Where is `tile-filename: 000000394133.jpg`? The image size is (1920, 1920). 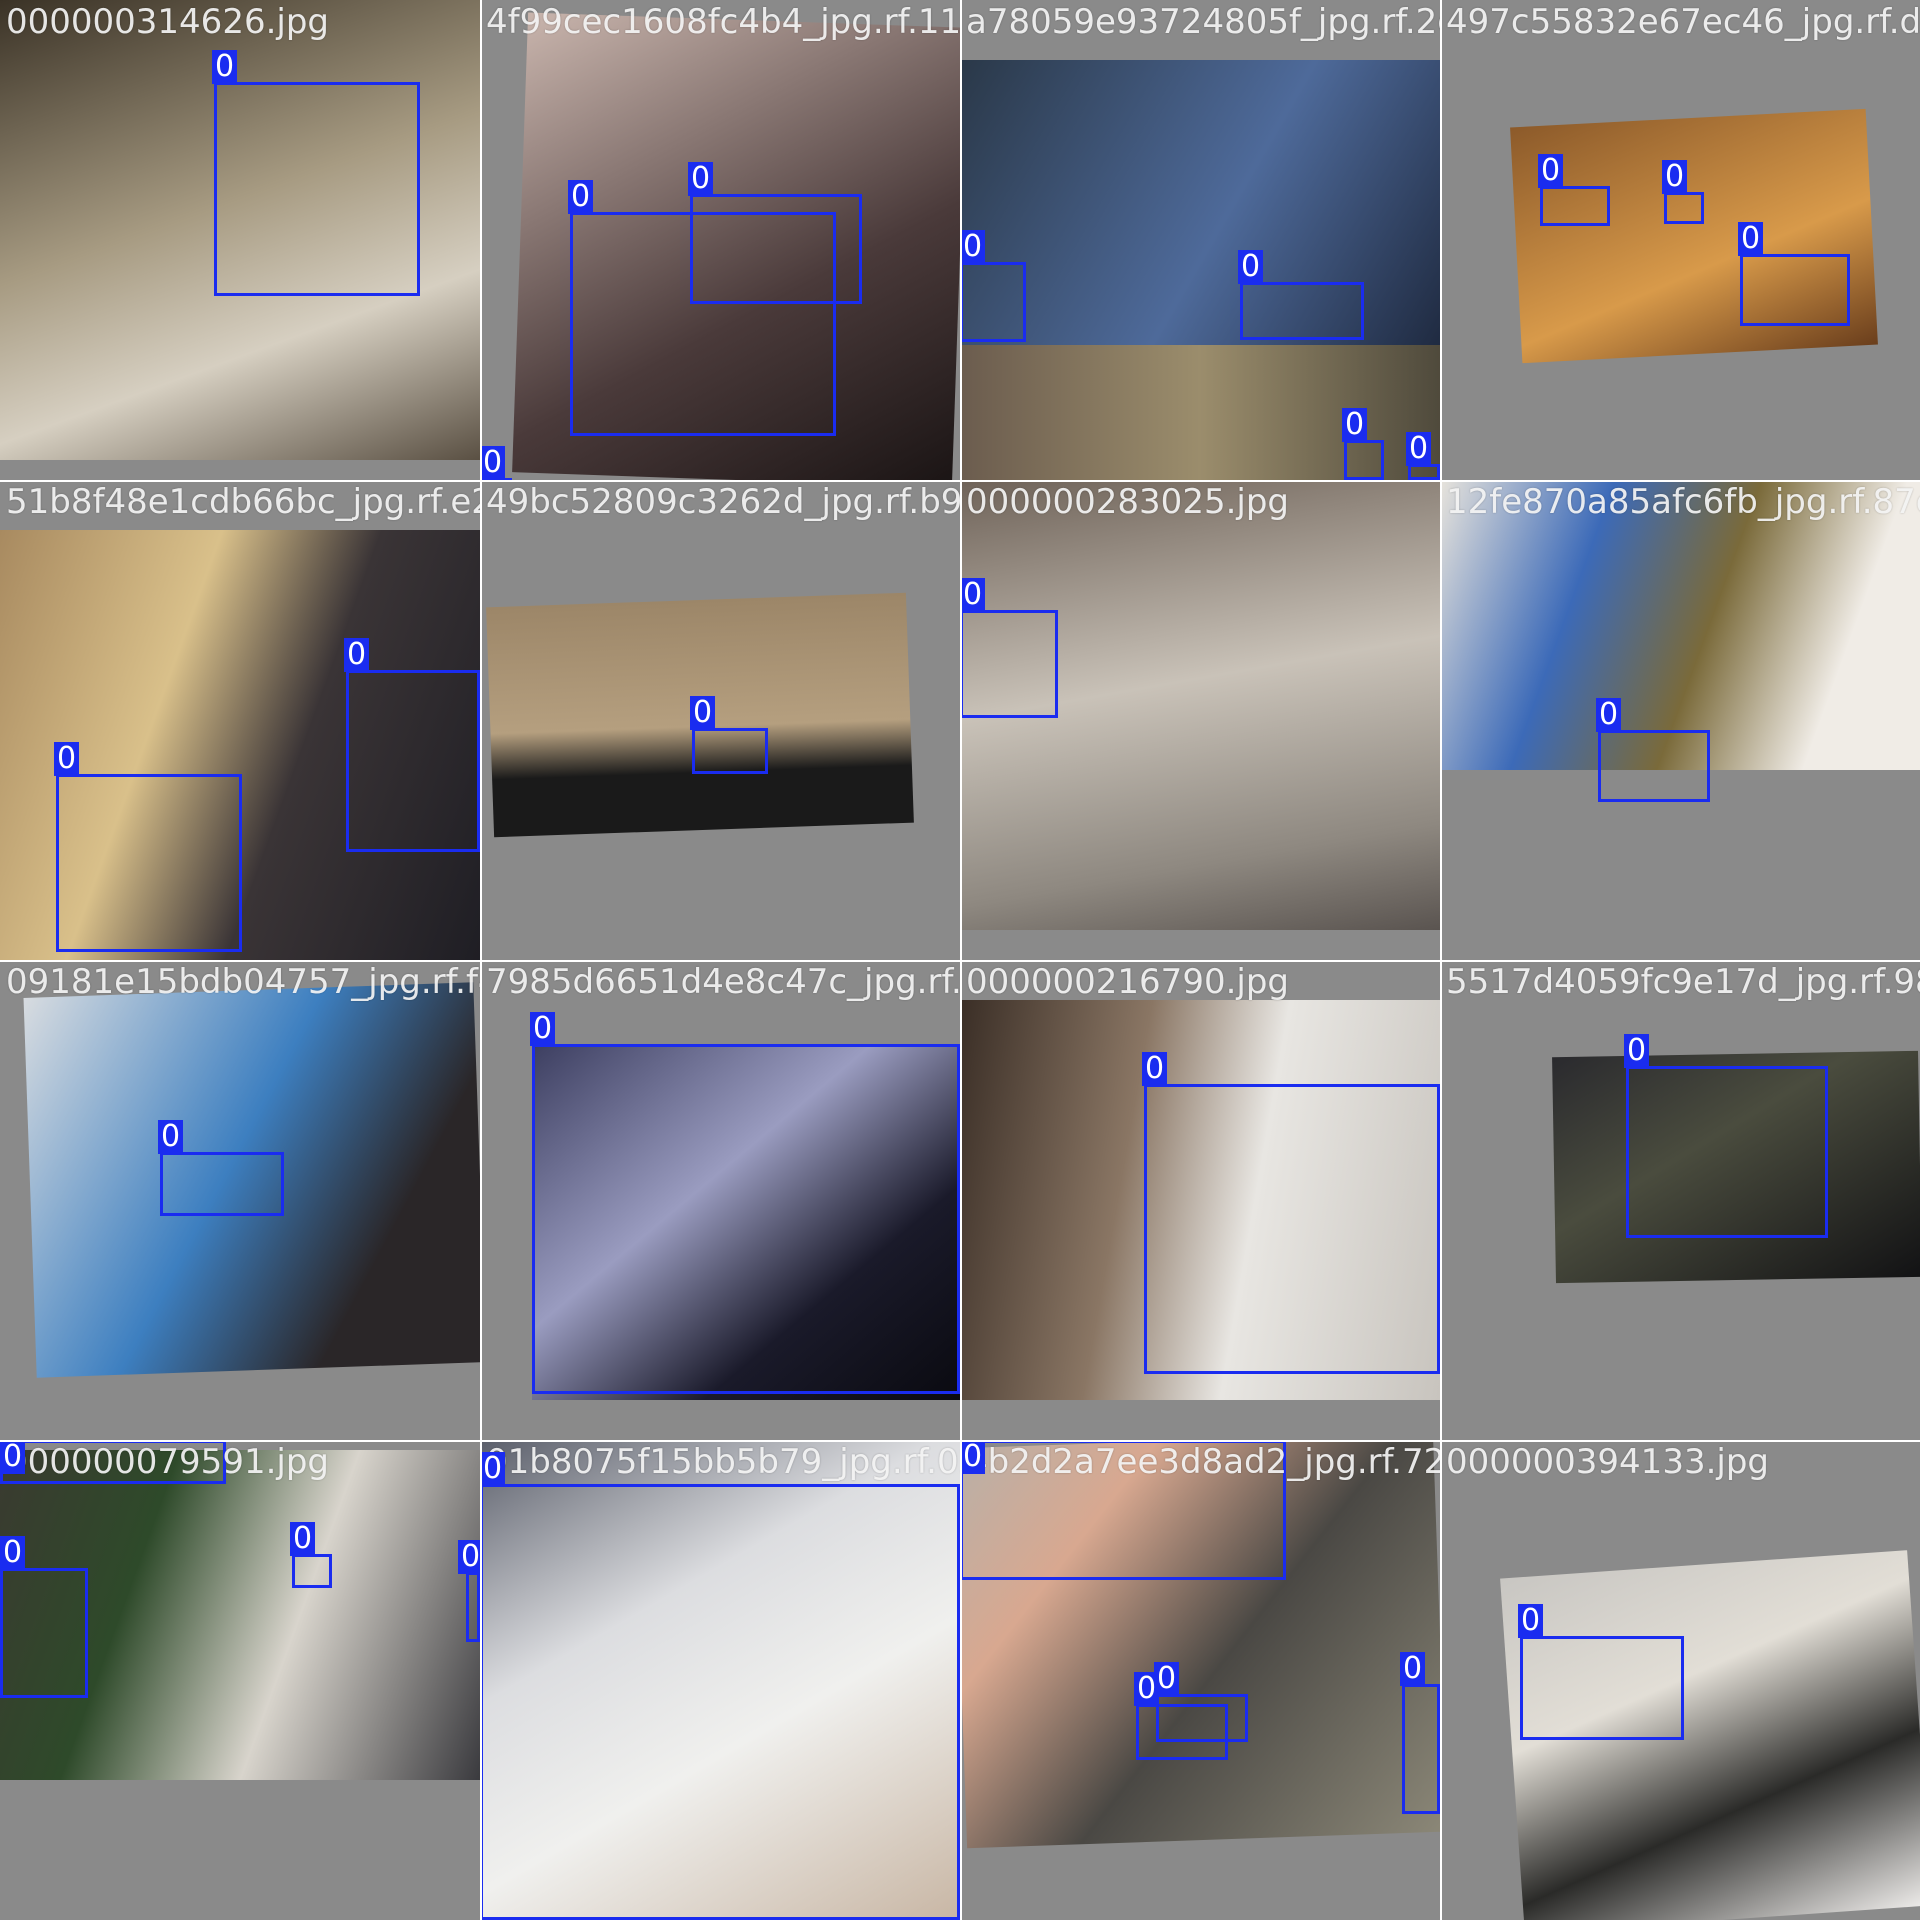 tile-filename: 000000394133.jpg is located at coordinates (1607, 1462).